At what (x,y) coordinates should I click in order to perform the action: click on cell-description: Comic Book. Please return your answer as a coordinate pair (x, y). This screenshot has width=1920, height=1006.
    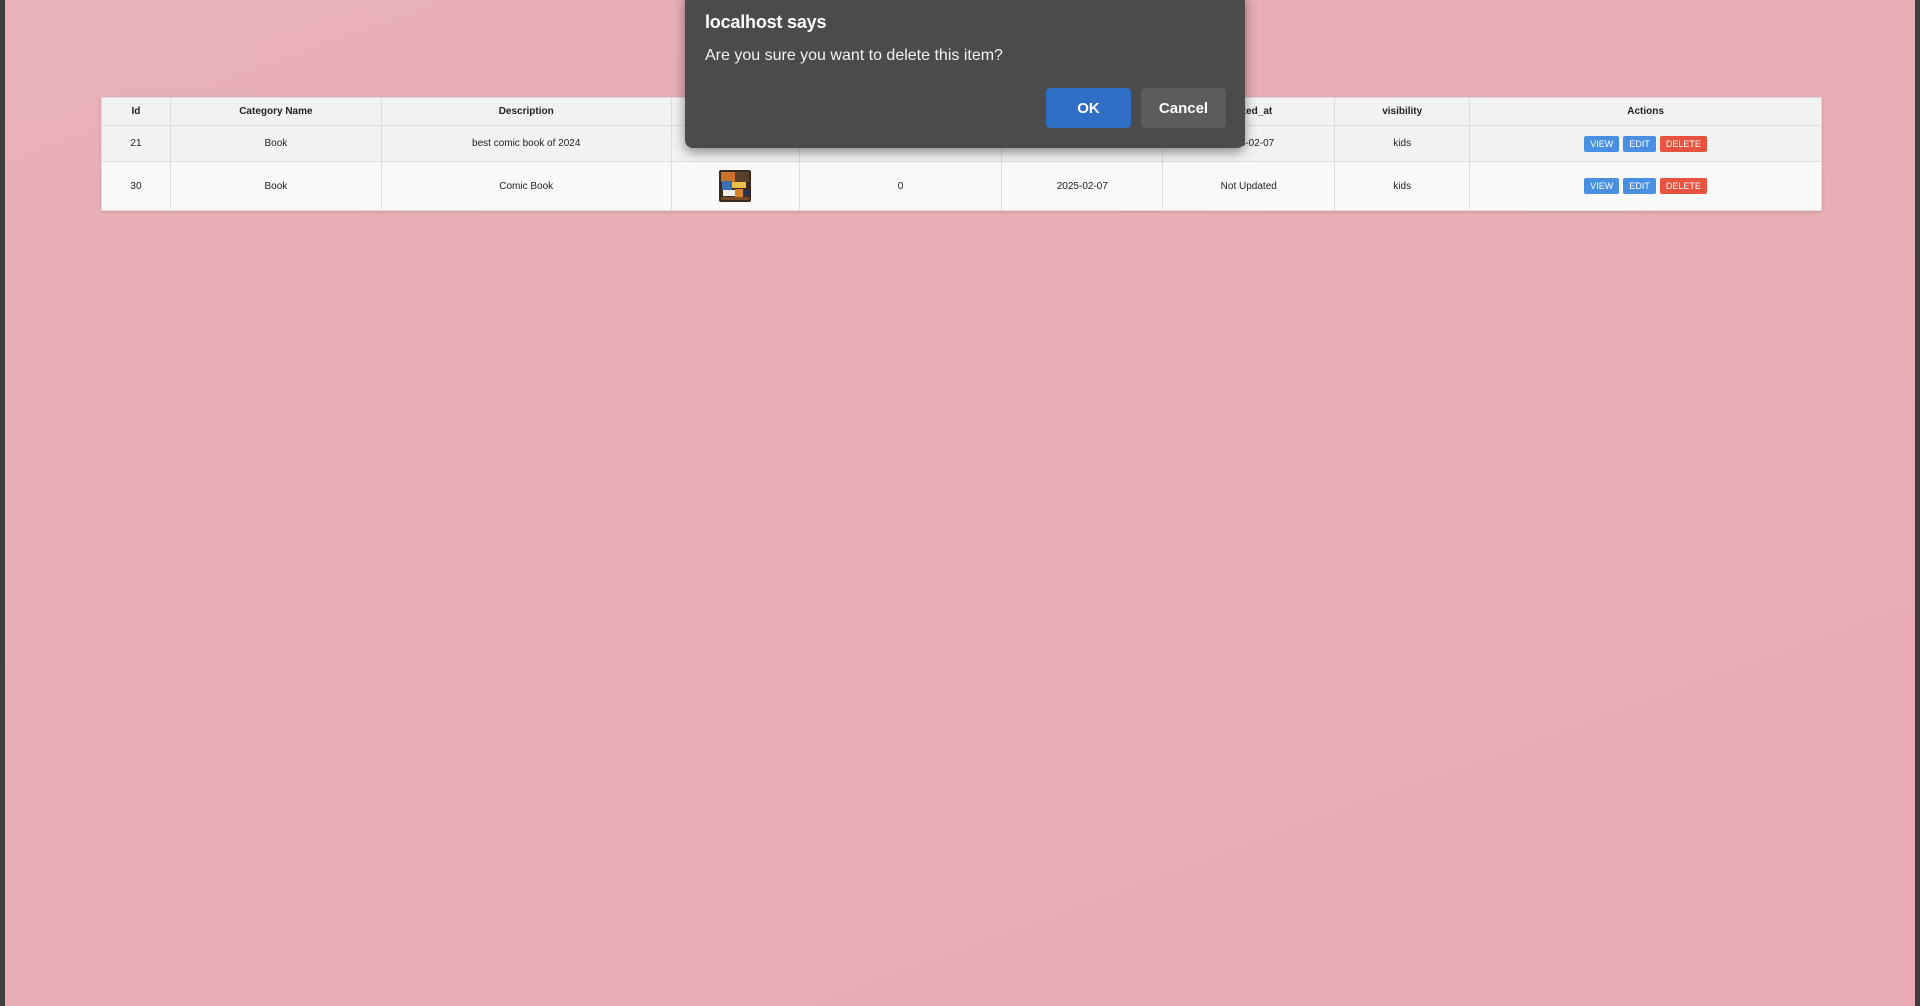
    Looking at the image, I should click on (526, 186).